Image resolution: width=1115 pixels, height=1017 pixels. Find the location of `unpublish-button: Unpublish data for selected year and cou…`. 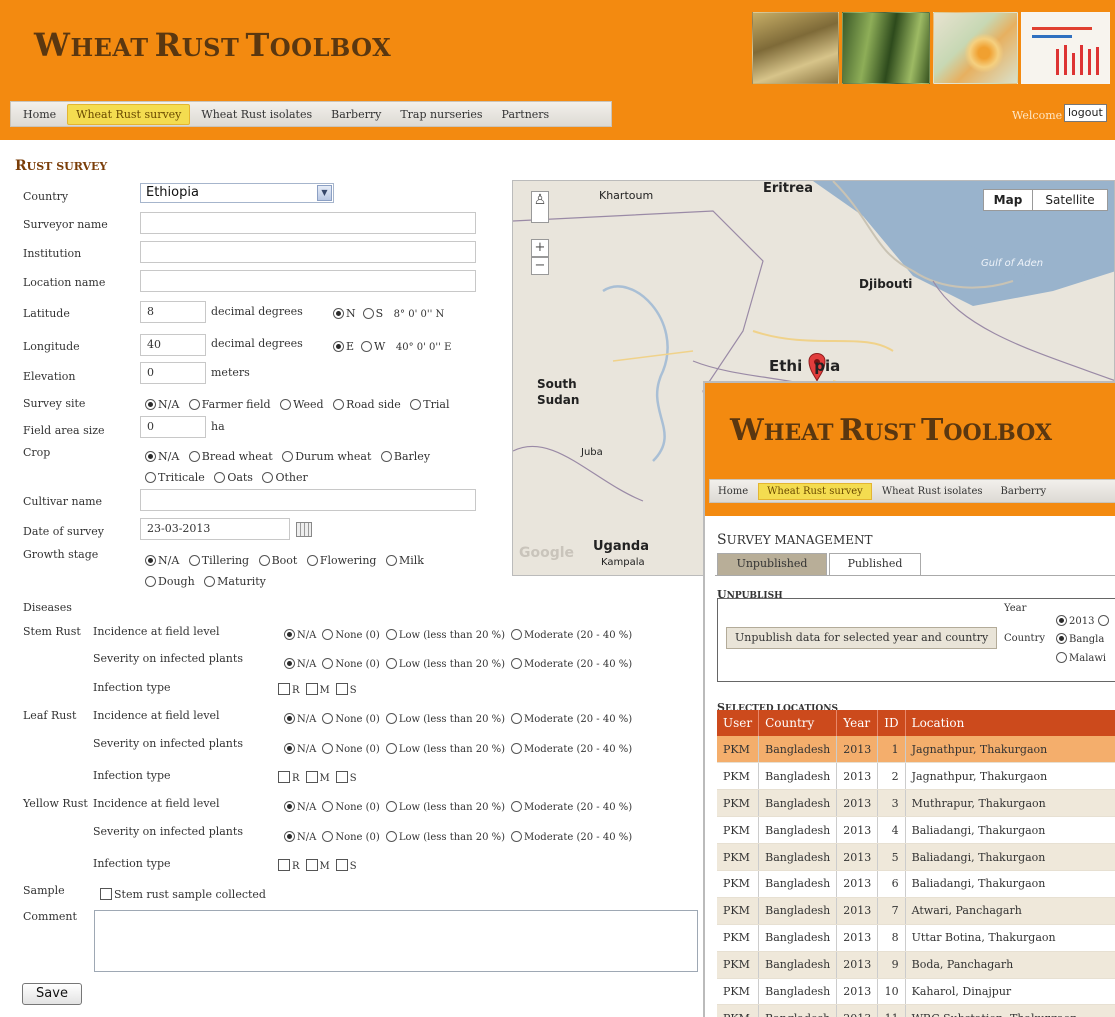

unpublish-button: Unpublish data for selected year and cou… is located at coordinates (862, 638).